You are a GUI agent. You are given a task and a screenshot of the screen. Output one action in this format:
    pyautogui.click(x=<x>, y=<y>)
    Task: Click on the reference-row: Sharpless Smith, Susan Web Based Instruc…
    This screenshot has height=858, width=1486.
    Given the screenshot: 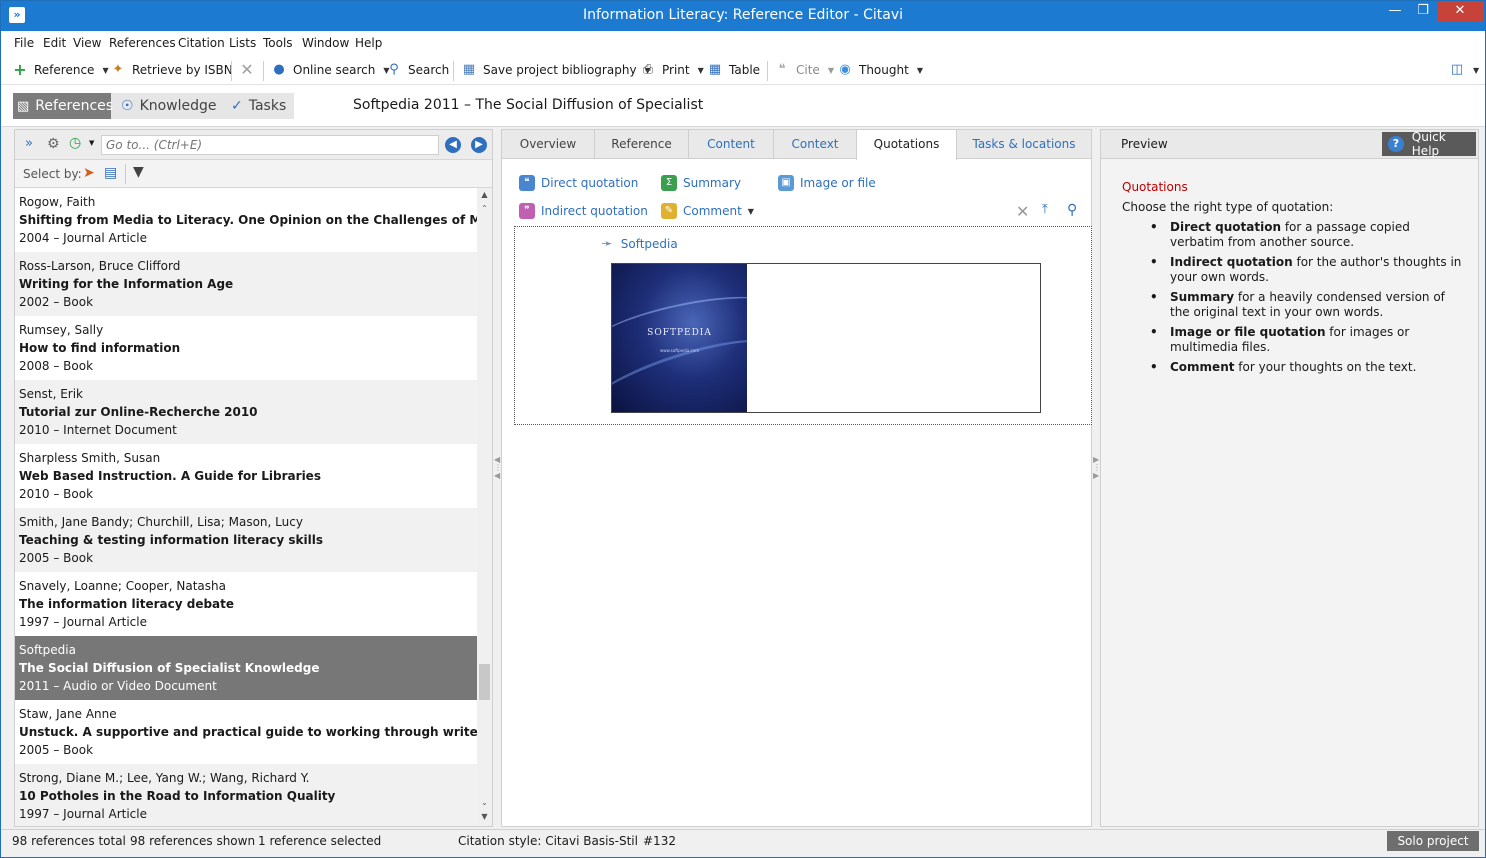 What is the action you would take?
    pyautogui.click(x=246, y=476)
    